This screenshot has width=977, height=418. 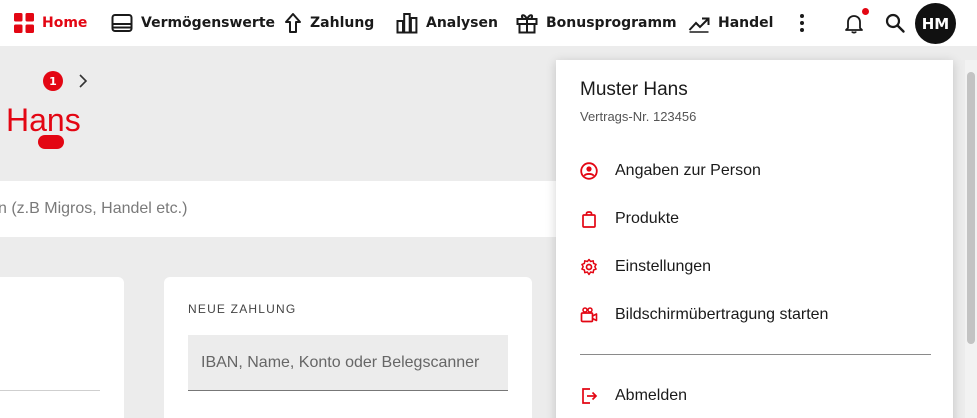 What do you see at coordinates (208, 23) in the screenshot?
I see `nav-assets-label: Vermögenswerte` at bounding box center [208, 23].